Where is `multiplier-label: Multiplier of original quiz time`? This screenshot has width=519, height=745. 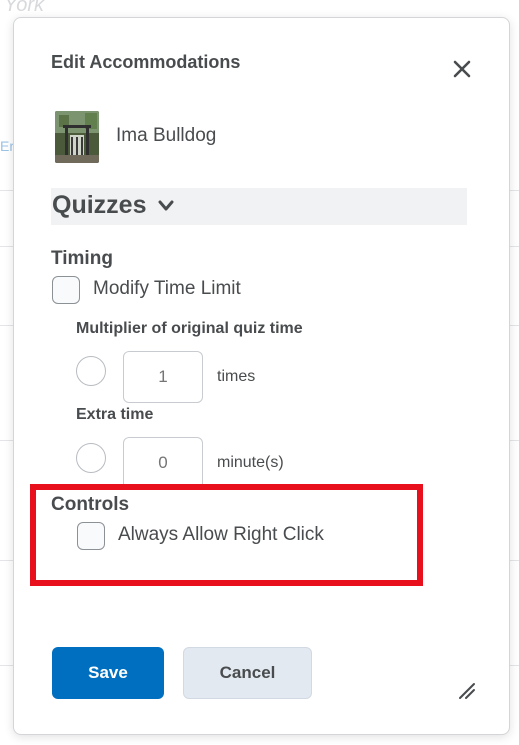
multiplier-label: Multiplier of original quiz time is located at coordinates (189, 328).